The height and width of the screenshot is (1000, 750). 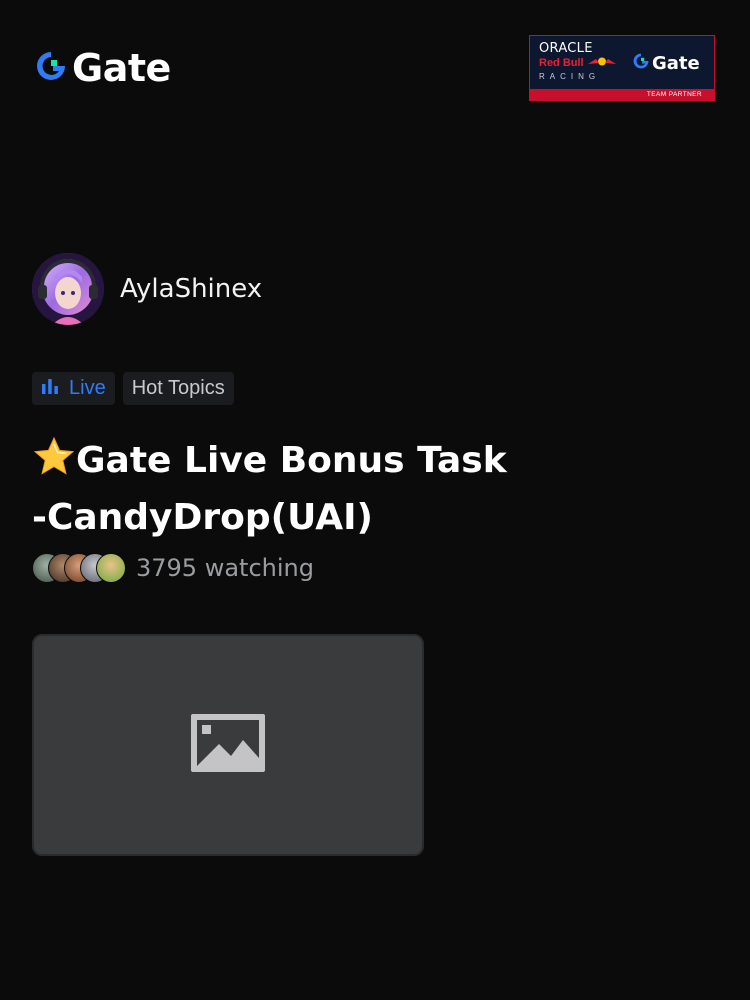 What do you see at coordinates (111, 568) in the screenshot?
I see `viewer-avatar` at bounding box center [111, 568].